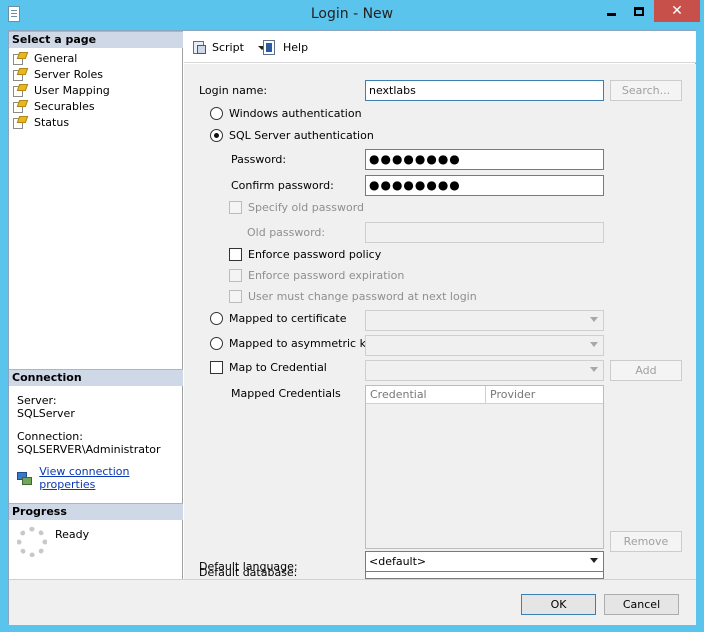  I want to click on enforce-password-policy-checkbox, so click(235, 254).